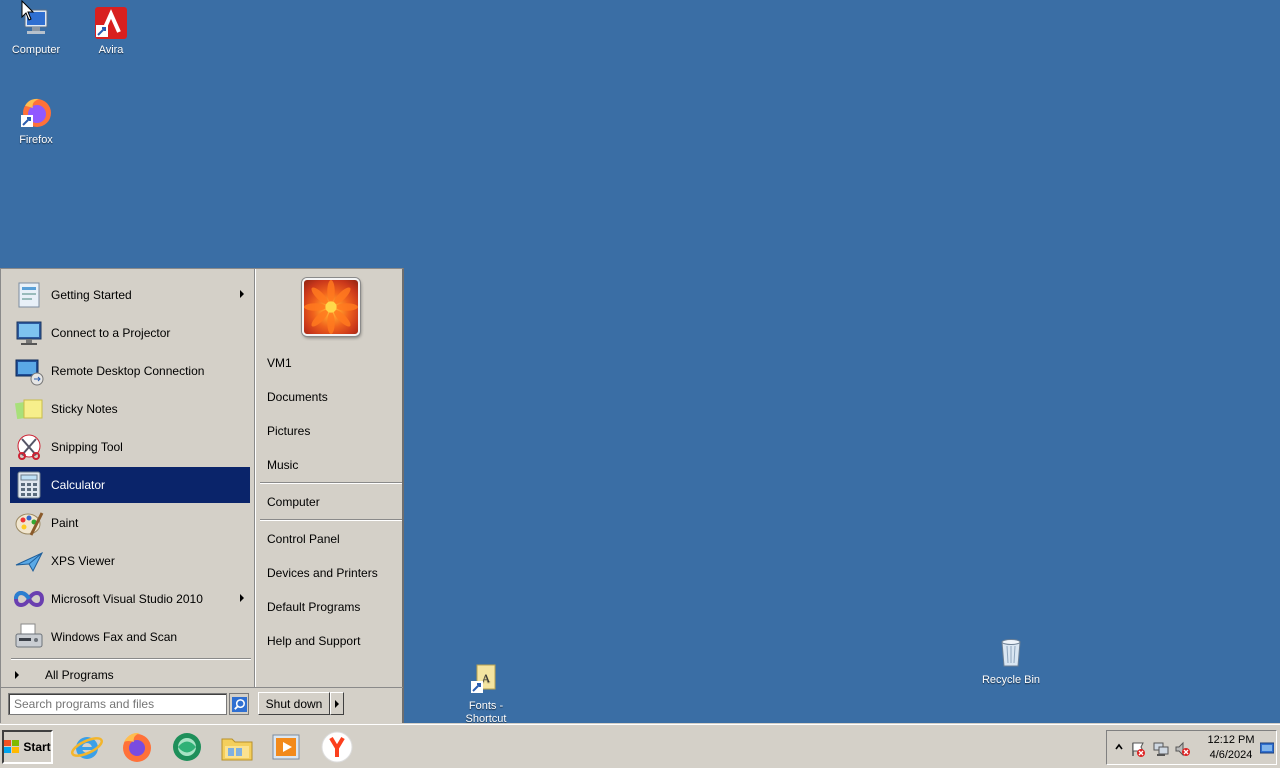 This screenshot has width=1280, height=768. What do you see at coordinates (1191, 747) in the screenshot?
I see `system-tray: 12:12 PM 4/6/2024` at bounding box center [1191, 747].